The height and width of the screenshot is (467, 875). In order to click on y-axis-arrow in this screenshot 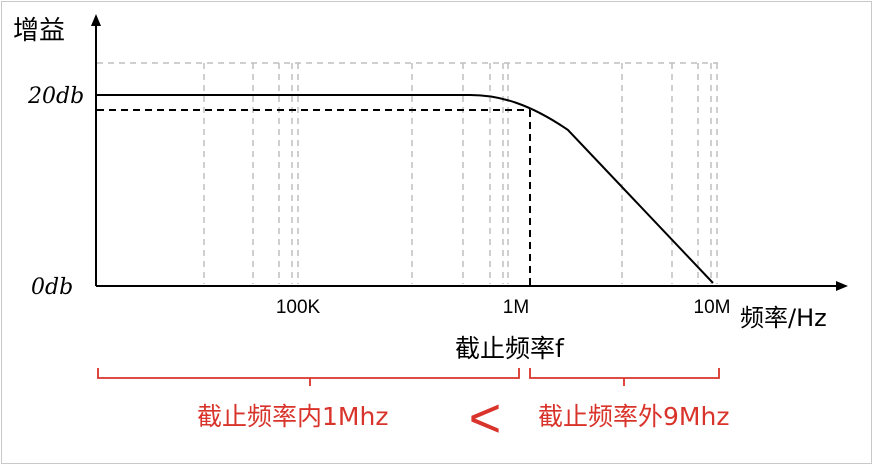, I will do `click(96, 20)`.